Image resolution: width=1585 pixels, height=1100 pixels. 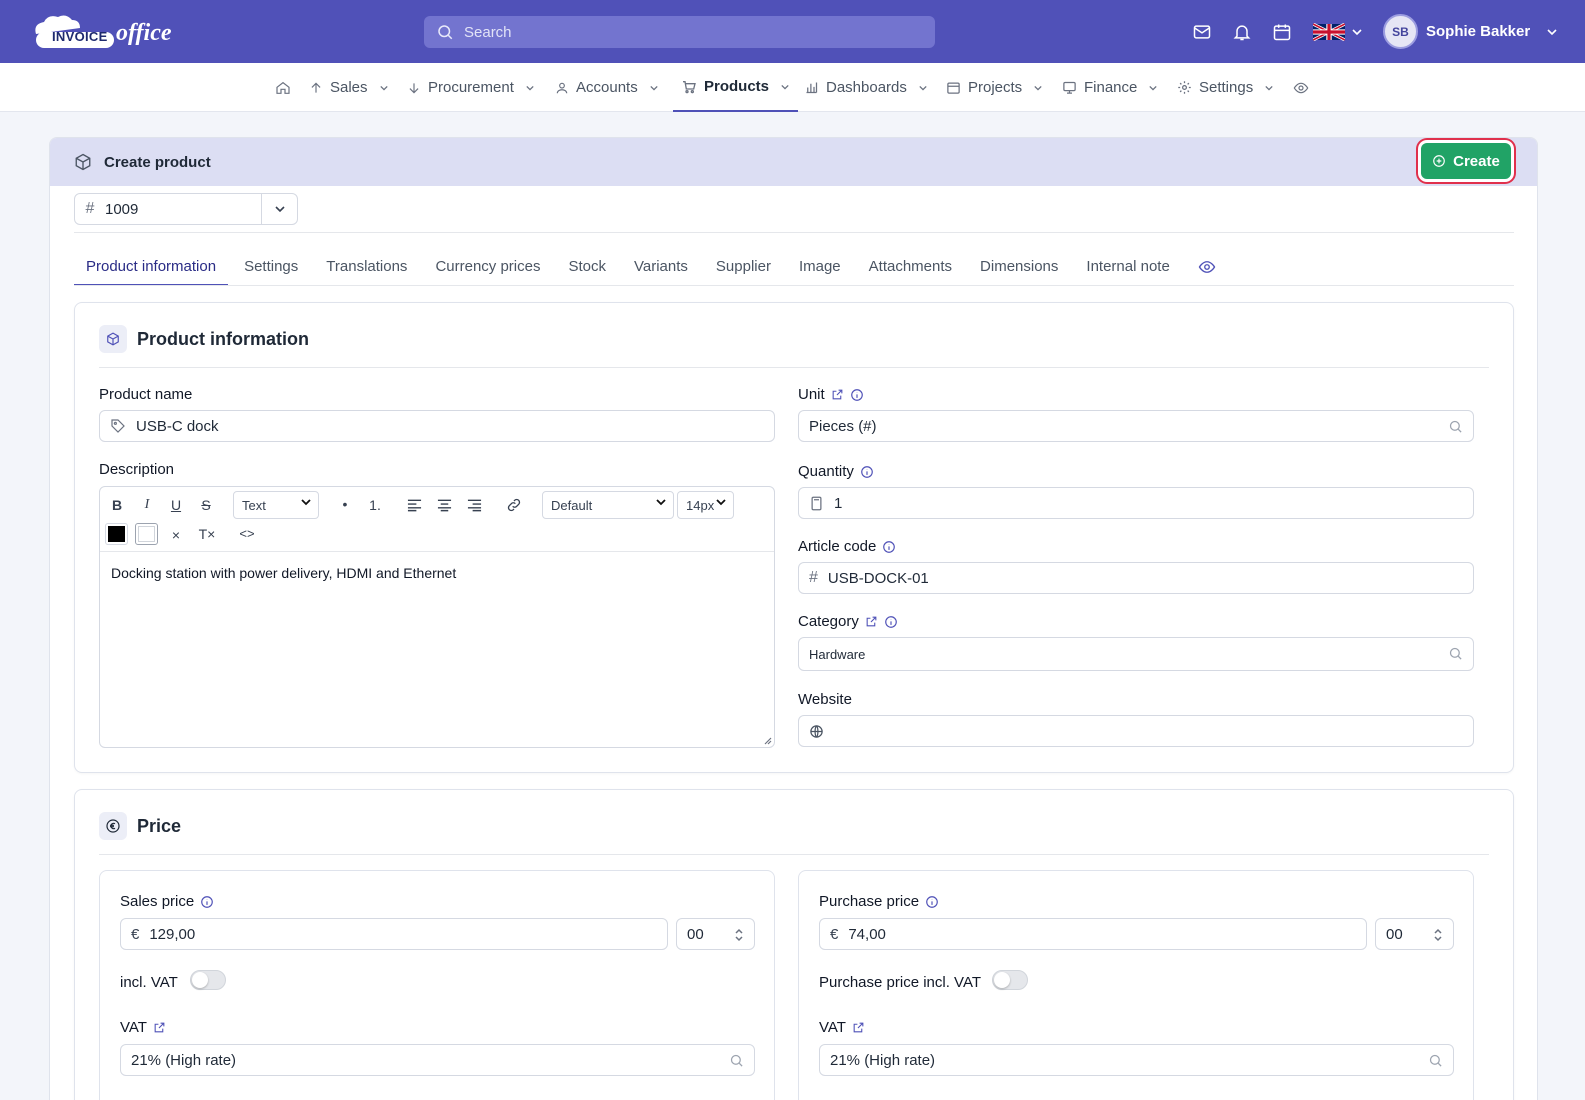 What do you see at coordinates (445, 32) in the screenshot?
I see `search-icon` at bounding box center [445, 32].